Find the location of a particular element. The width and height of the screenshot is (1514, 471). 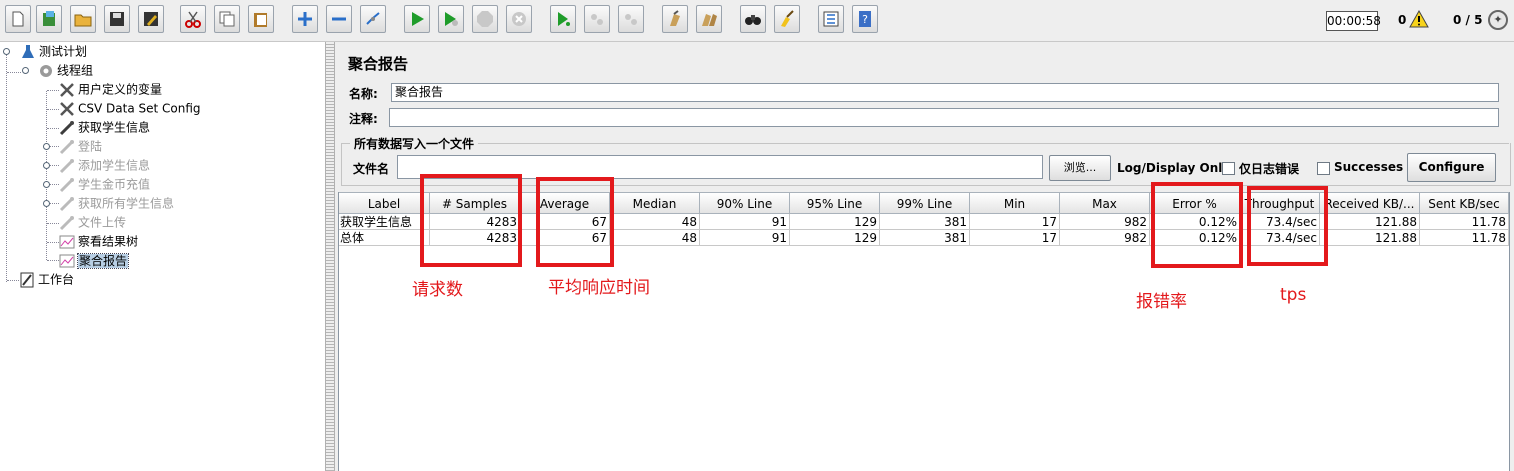

copy-icon is located at coordinates (227, 19).